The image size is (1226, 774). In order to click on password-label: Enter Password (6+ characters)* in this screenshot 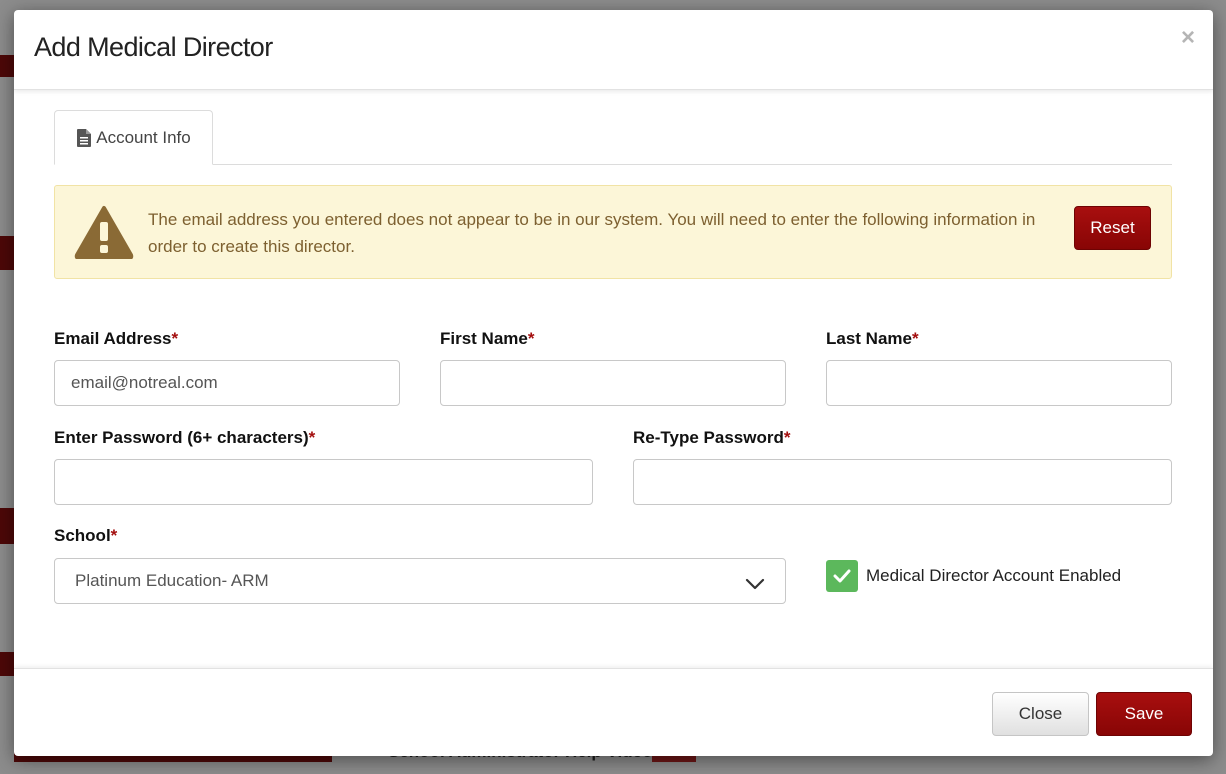, I will do `click(184, 438)`.